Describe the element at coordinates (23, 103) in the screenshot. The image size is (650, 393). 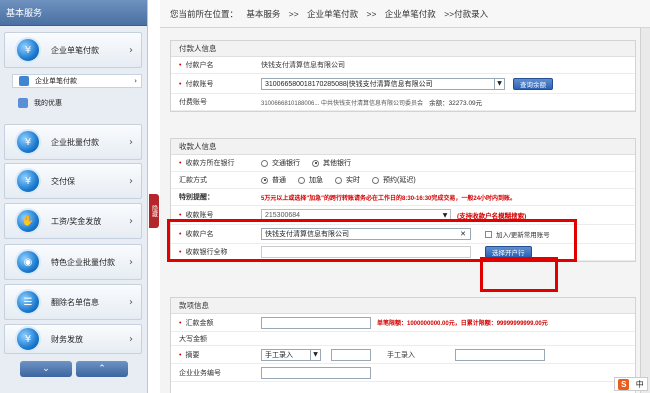
I see `discount-icon` at that location.